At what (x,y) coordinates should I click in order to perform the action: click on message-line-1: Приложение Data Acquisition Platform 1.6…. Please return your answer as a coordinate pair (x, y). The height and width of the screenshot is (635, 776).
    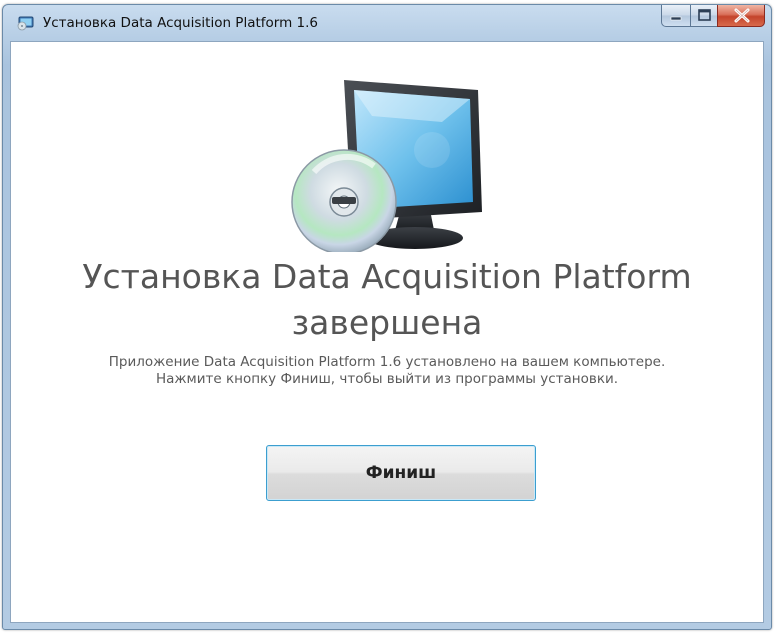
    Looking at the image, I should click on (387, 362).